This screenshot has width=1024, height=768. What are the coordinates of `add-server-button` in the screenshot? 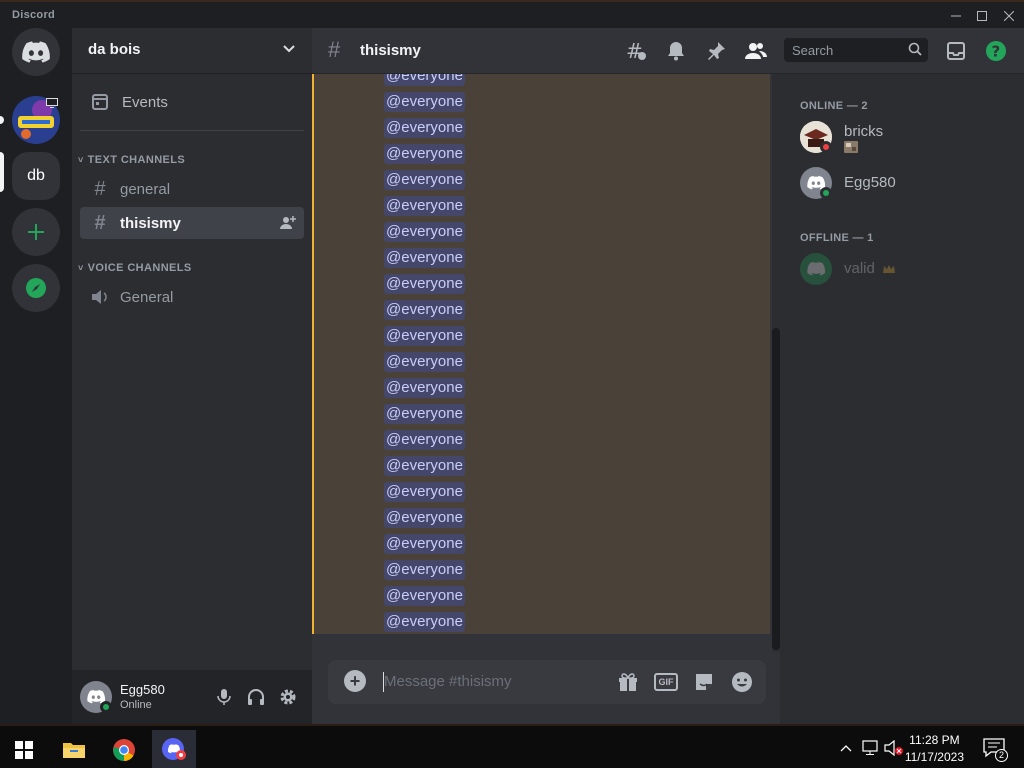 It's located at (36, 232).